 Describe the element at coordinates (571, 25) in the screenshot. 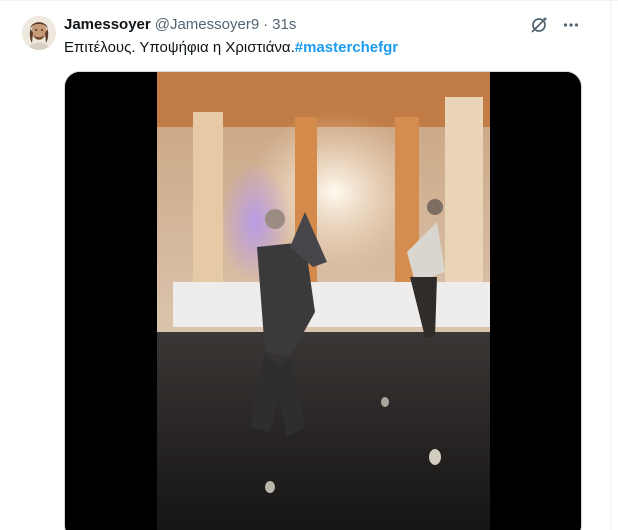

I see `more-icon` at that location.